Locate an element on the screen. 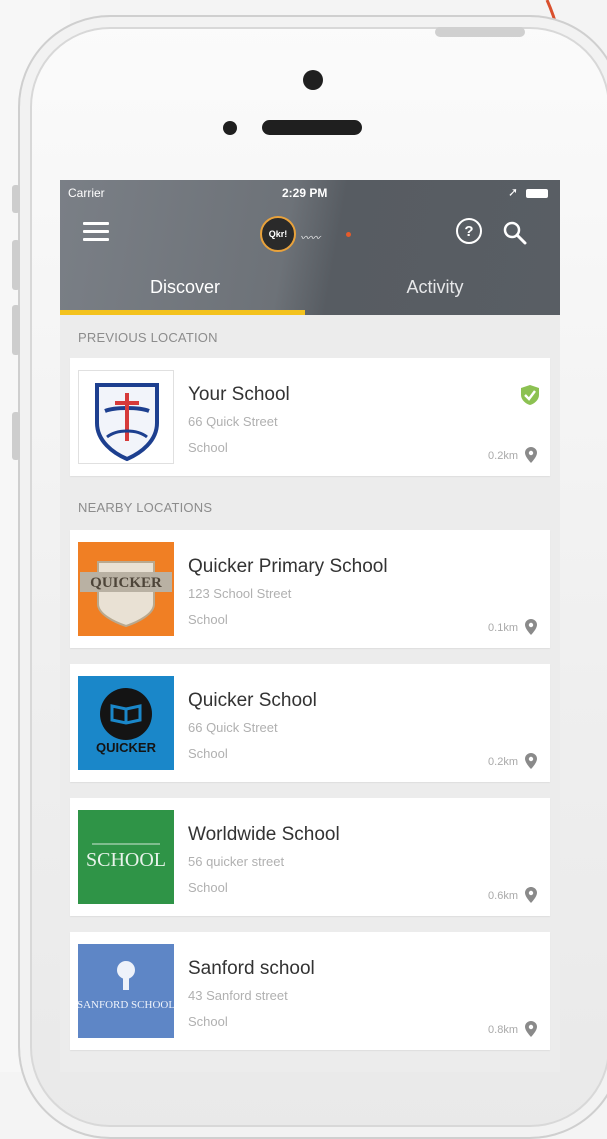 This screenshot has height=1139, width=607. location-distance: 0.6km is located at coordinates (503, 896).